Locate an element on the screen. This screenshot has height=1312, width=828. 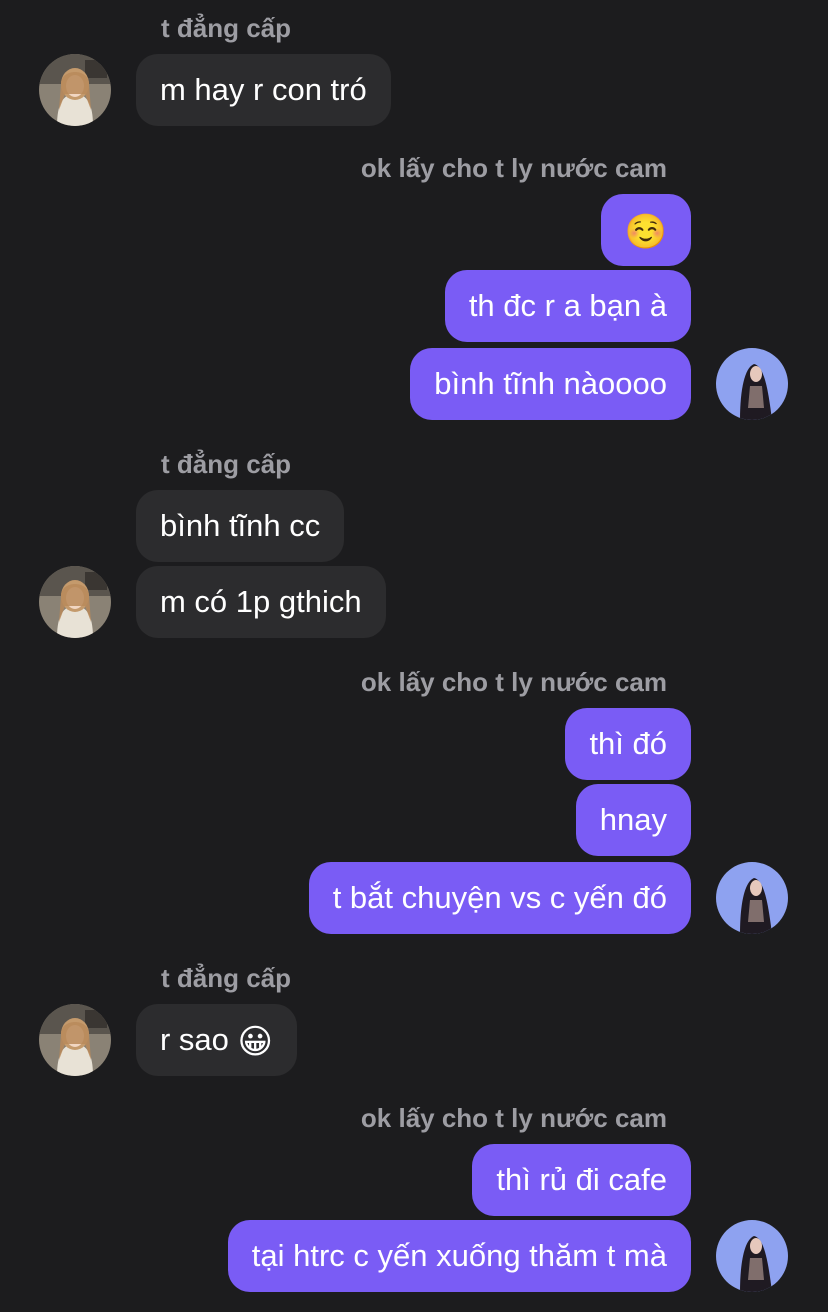
message-text: t bắt chuyện vs c yến đó is located at coordinates (499, 897).